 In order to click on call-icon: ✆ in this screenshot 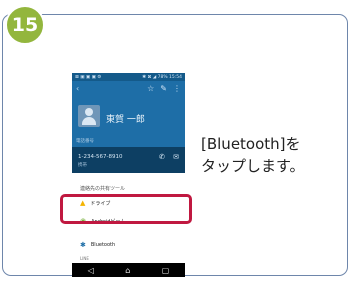, I will do `click(162, 157)`.